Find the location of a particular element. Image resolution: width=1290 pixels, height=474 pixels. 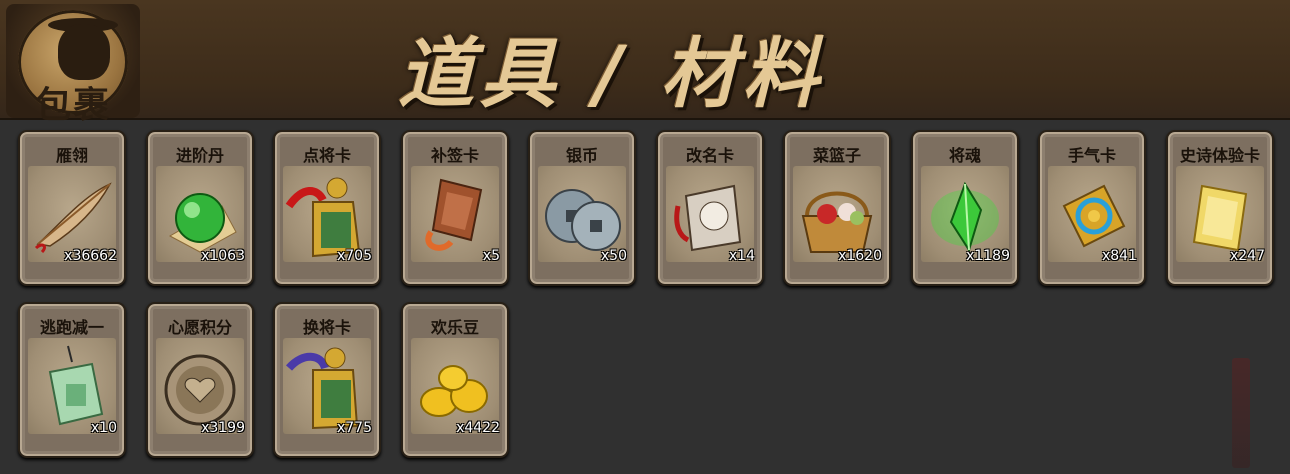

item-card: 补签卡 x5 is located at coordinates (455, 208).